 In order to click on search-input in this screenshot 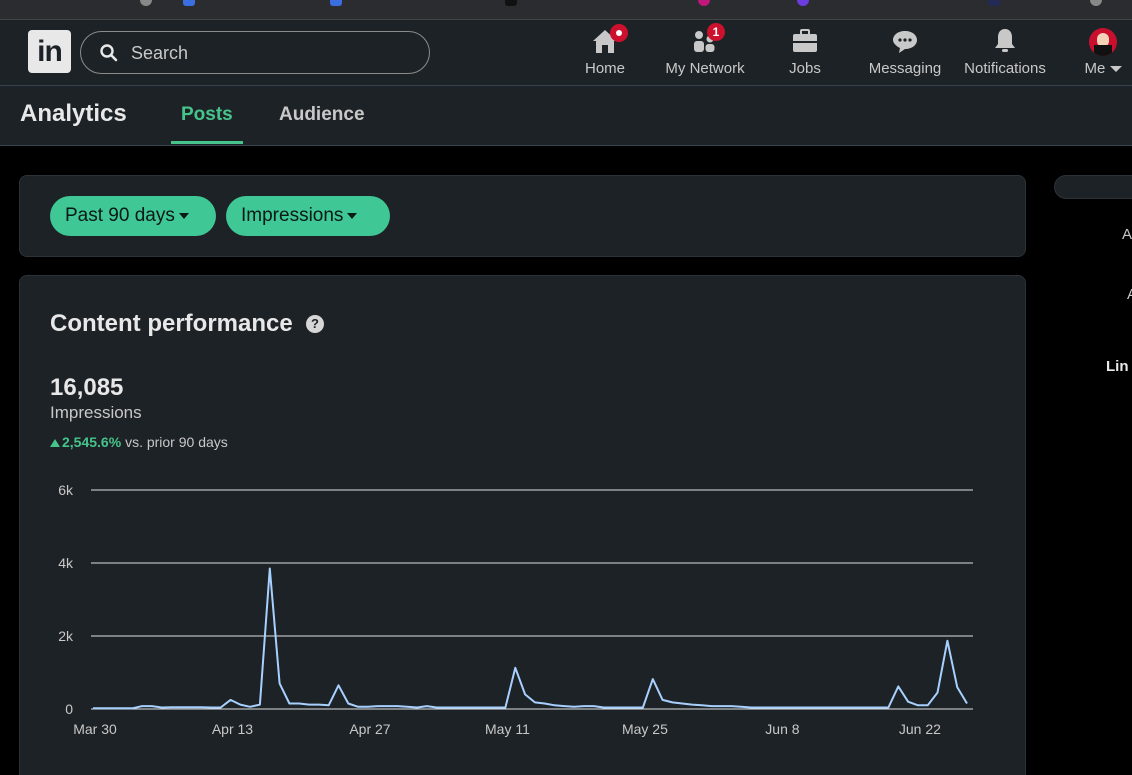, I will do `click(271, 53)`.